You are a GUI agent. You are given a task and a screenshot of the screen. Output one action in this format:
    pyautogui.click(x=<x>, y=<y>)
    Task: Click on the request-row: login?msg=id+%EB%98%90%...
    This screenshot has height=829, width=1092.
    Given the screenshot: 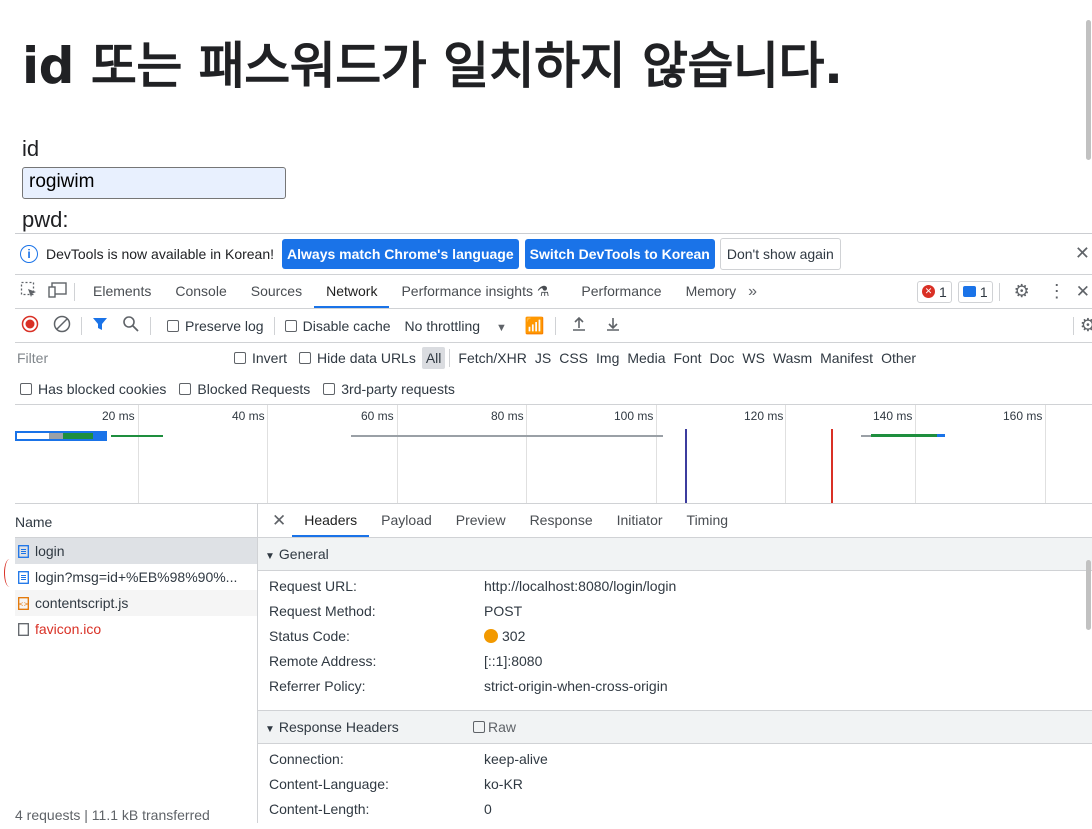 What is the action you would take?
    pyautogui.click(x=136, y=577)
    